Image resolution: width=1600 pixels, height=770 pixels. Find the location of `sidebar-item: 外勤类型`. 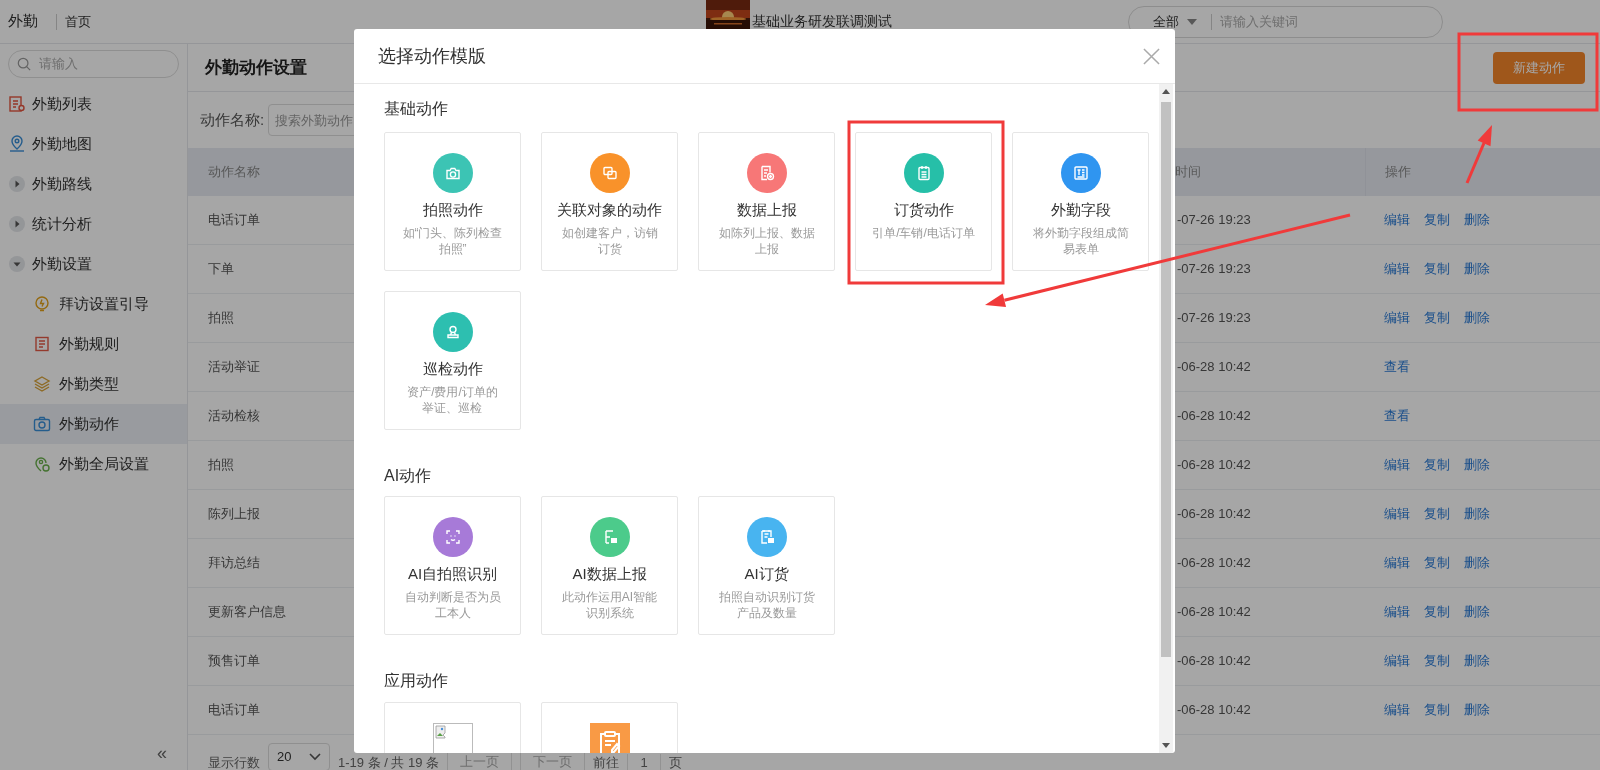

sidebar-item: 外勤类型 is located at coordinates (93, 384).